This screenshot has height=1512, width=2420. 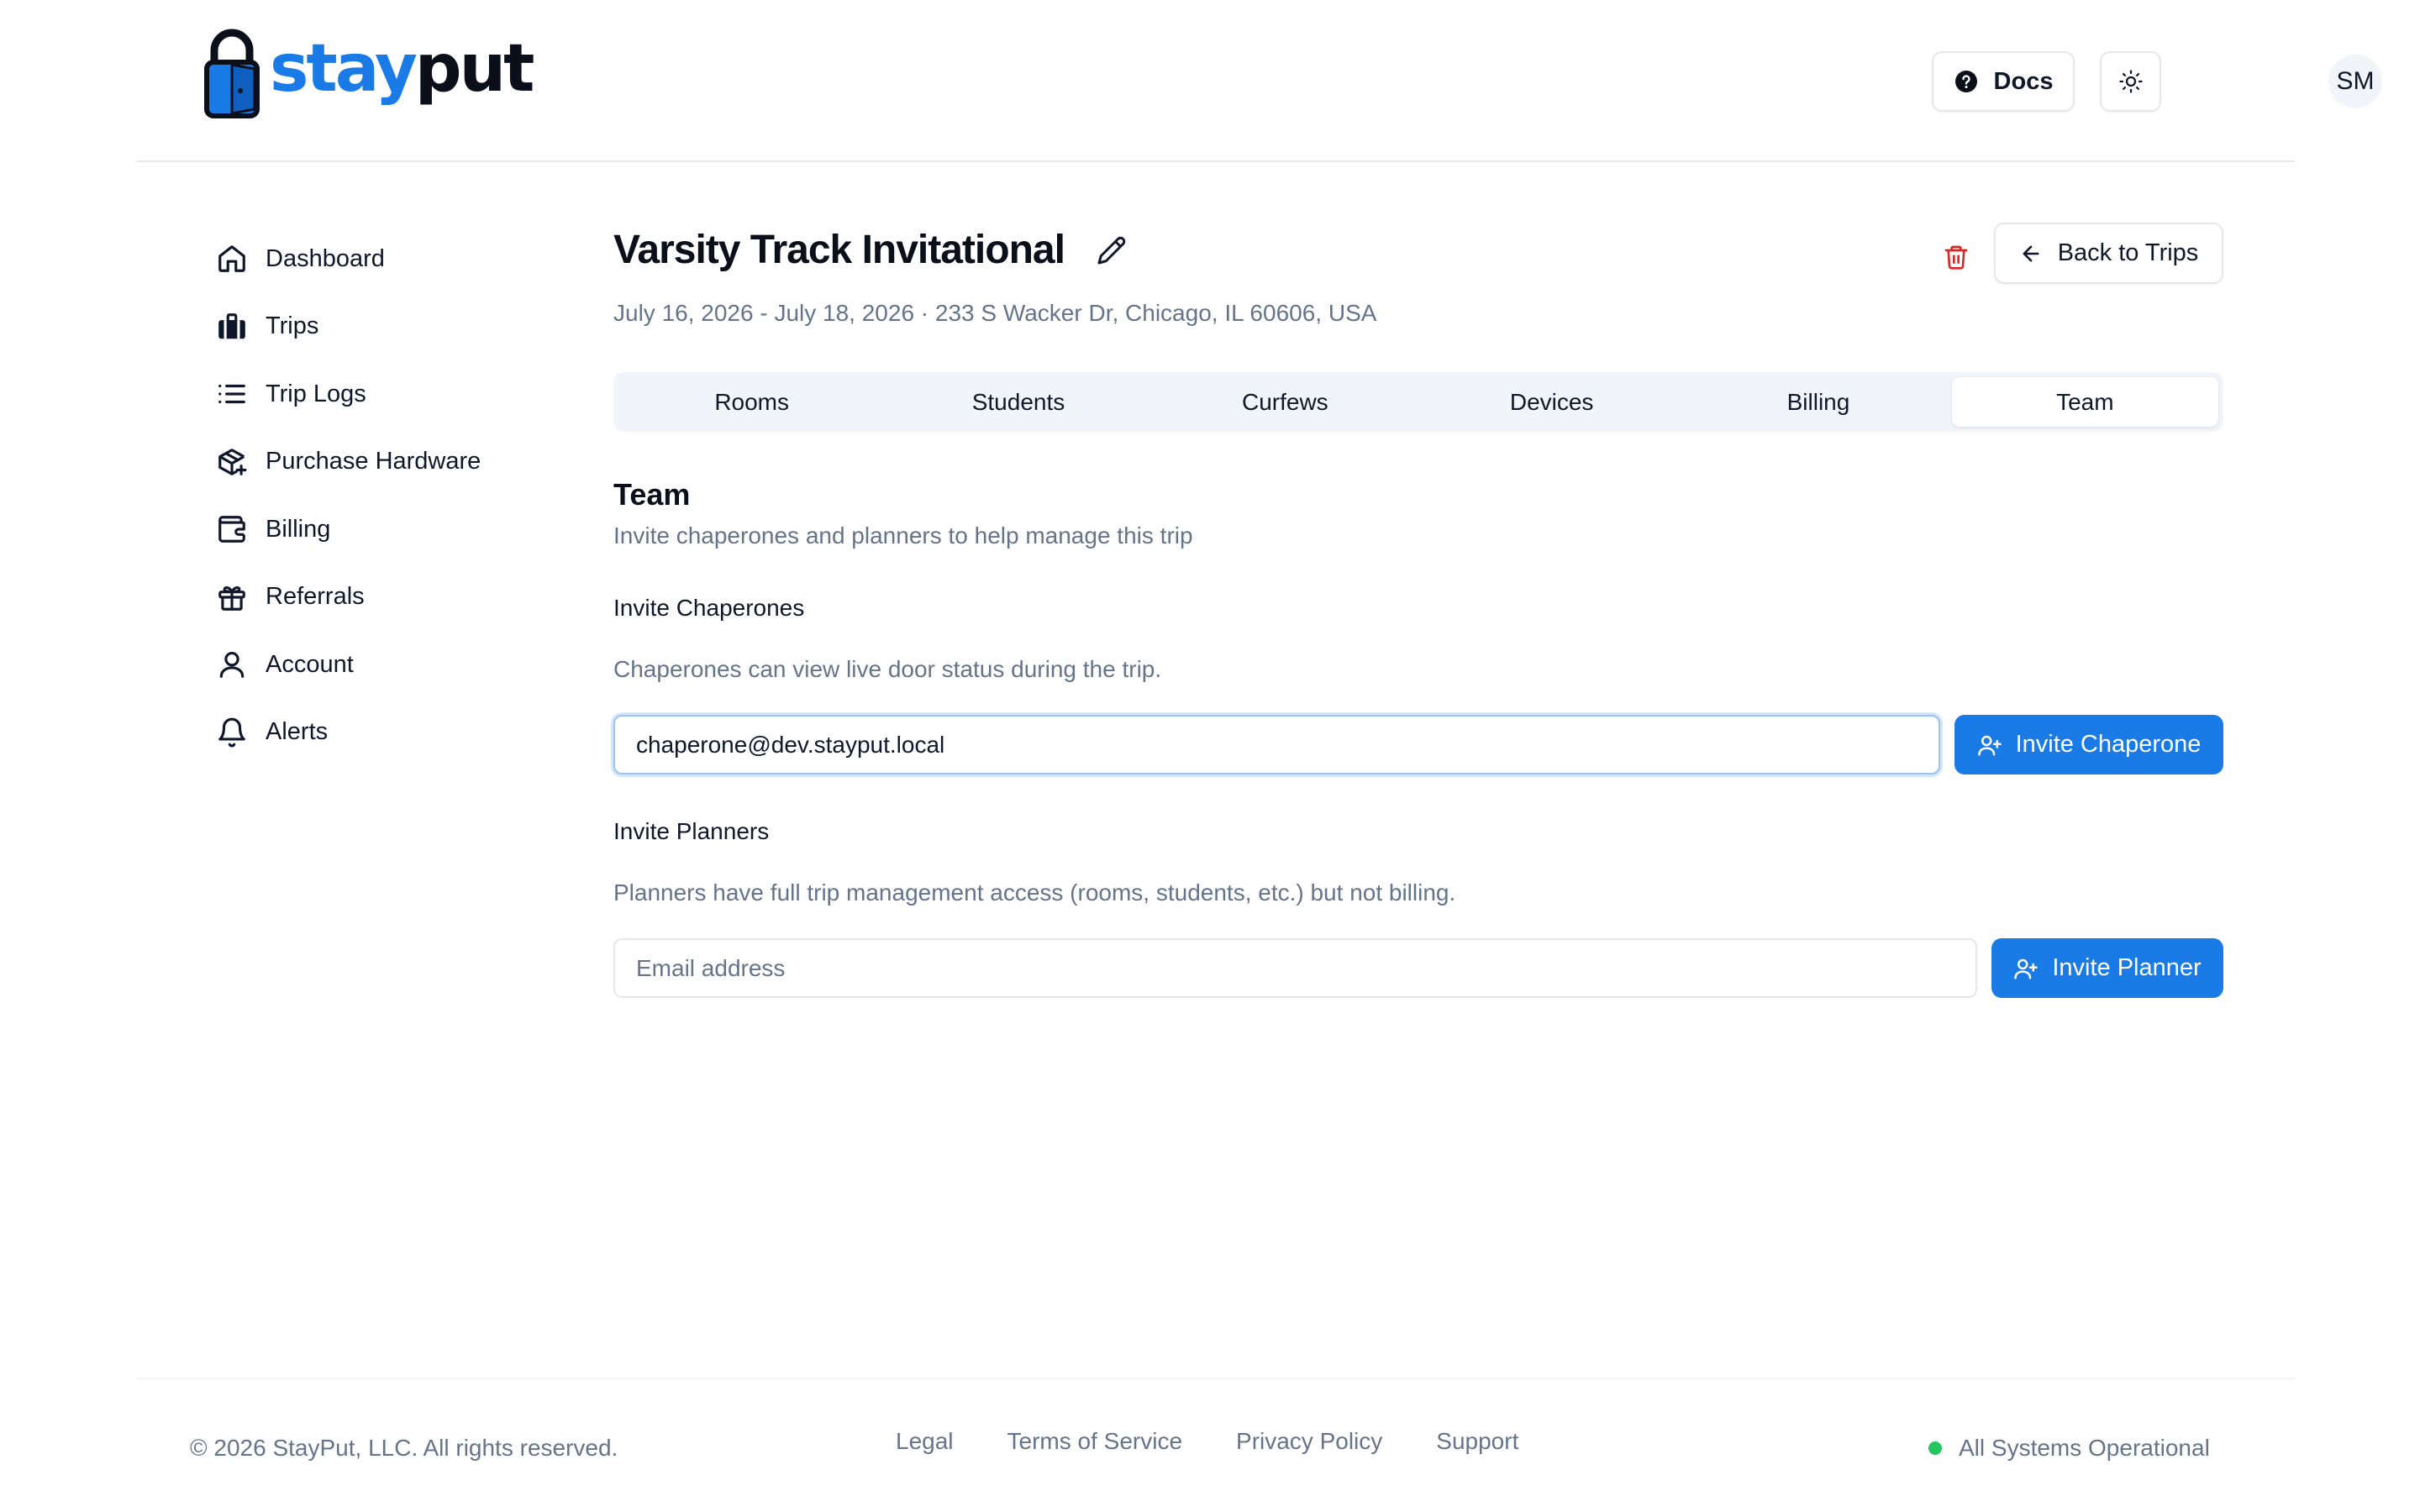 What do you see at coordinates (1477, 1441) in the screenshot?
I see `footer-link-support: Support` at bounding box center [1477, 1441].